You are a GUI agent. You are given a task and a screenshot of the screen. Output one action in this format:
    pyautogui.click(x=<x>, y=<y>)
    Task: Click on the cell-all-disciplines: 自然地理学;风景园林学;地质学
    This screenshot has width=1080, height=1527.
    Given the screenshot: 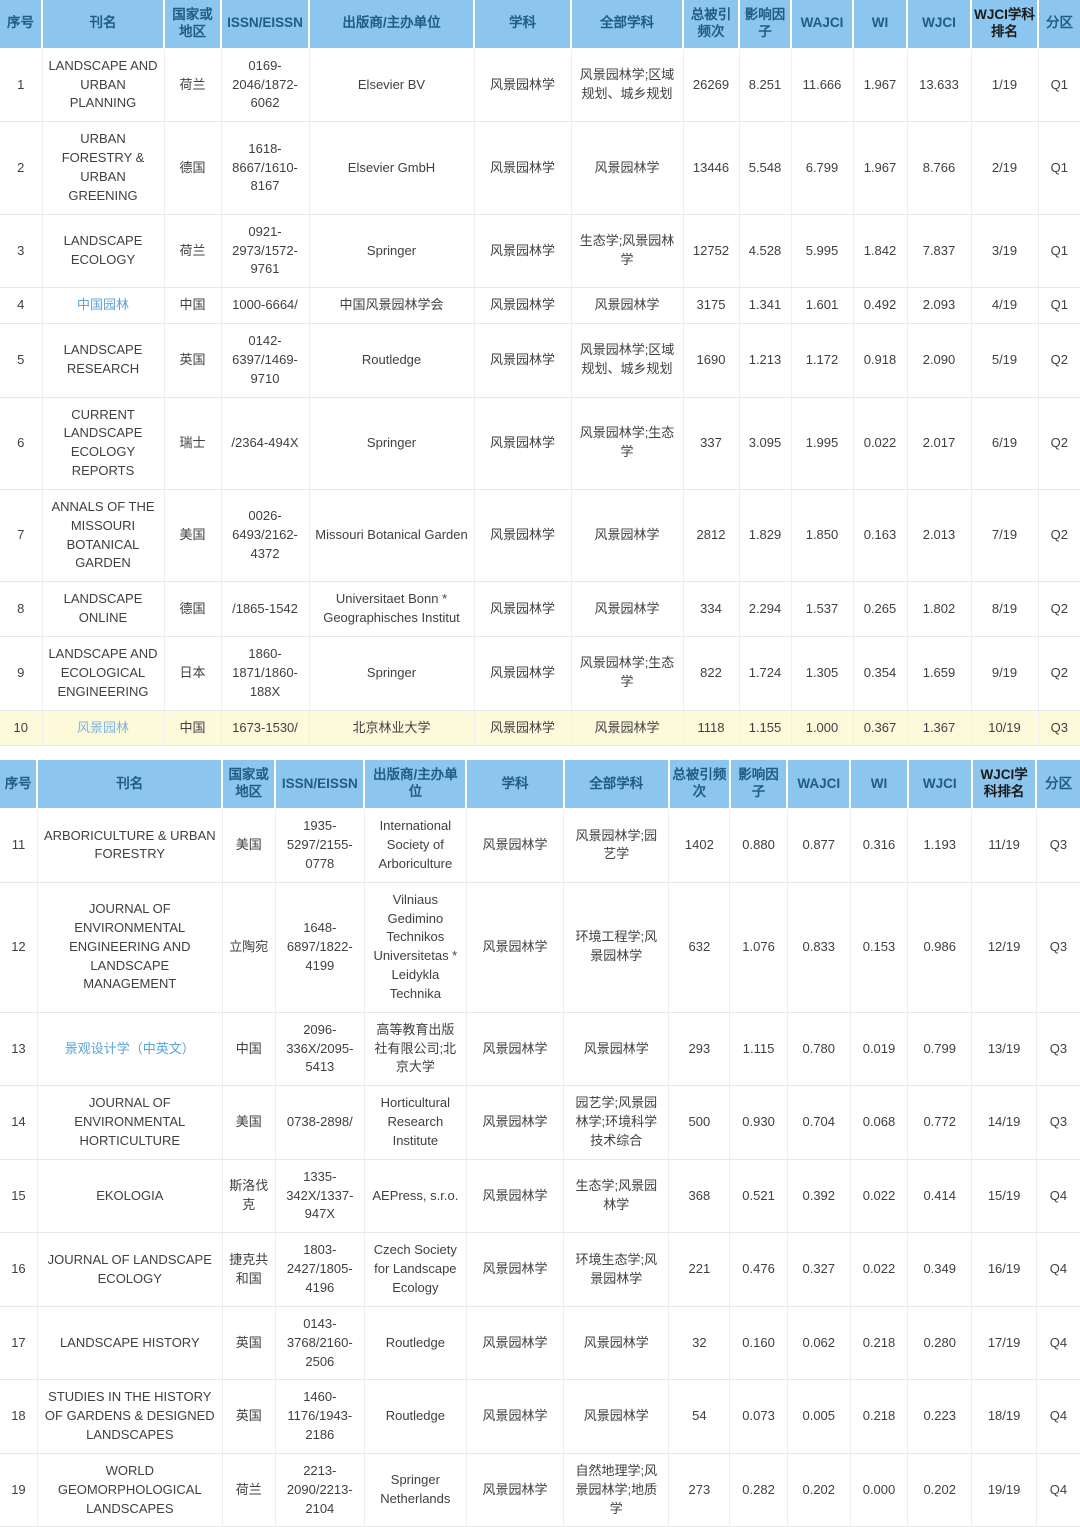 What is the action you would take?
    pyautogui.click(x=616, y=1490)
    